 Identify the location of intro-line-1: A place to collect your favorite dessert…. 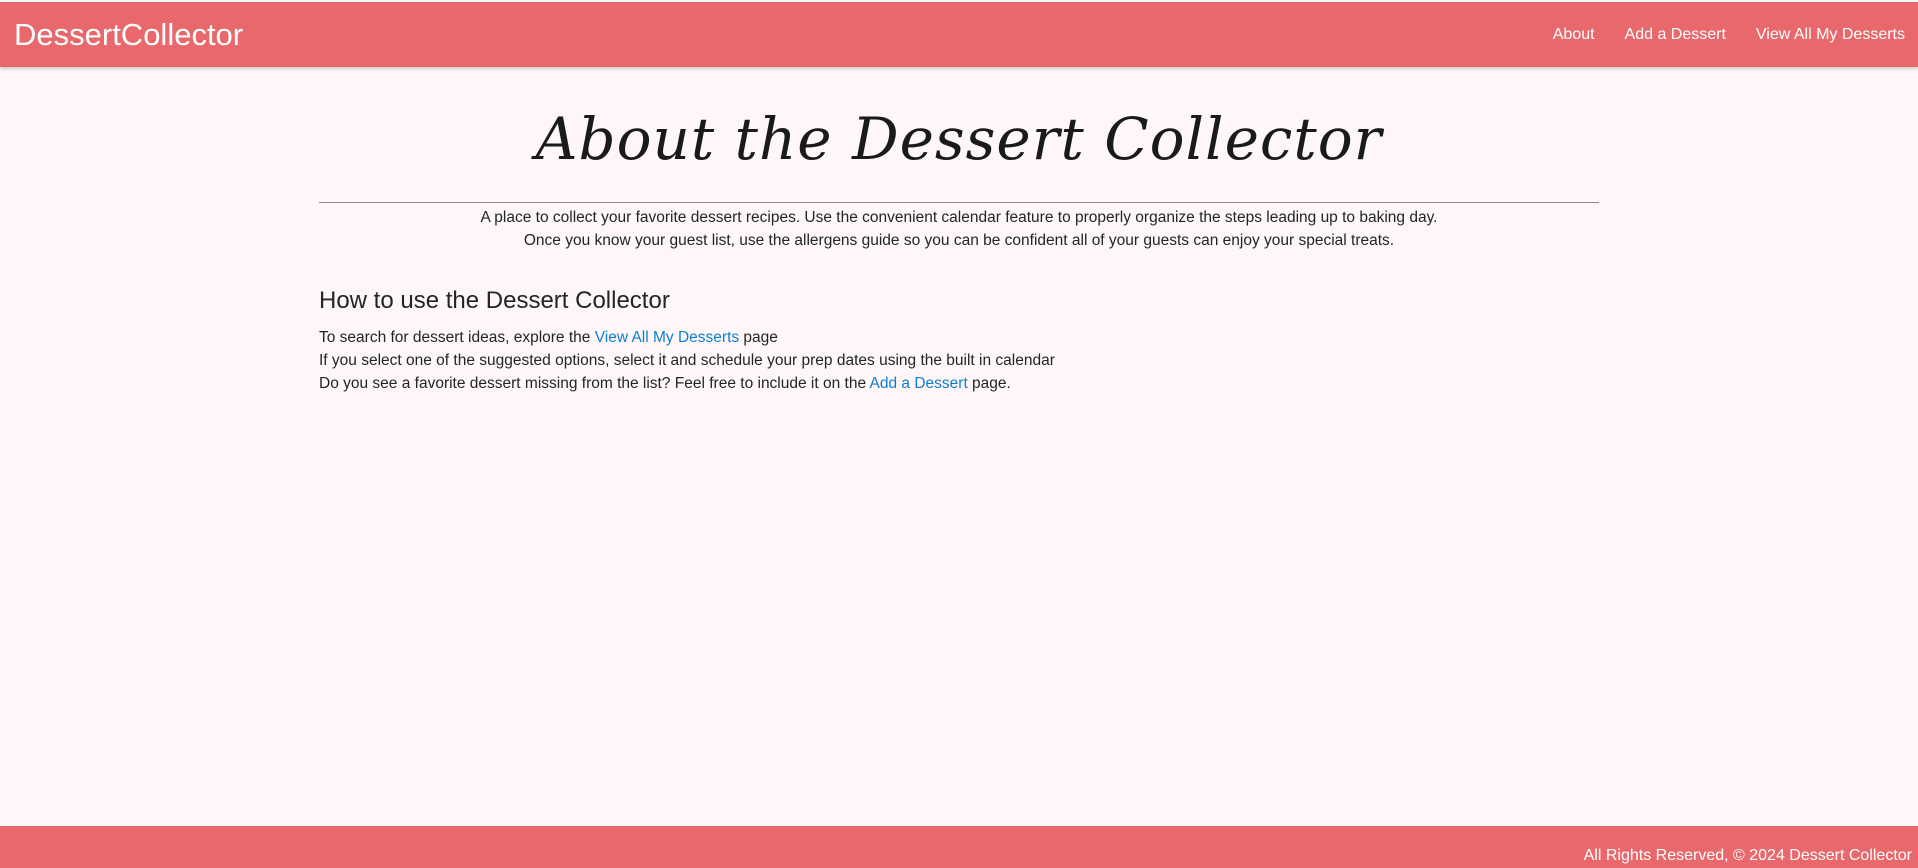
(959, 217).